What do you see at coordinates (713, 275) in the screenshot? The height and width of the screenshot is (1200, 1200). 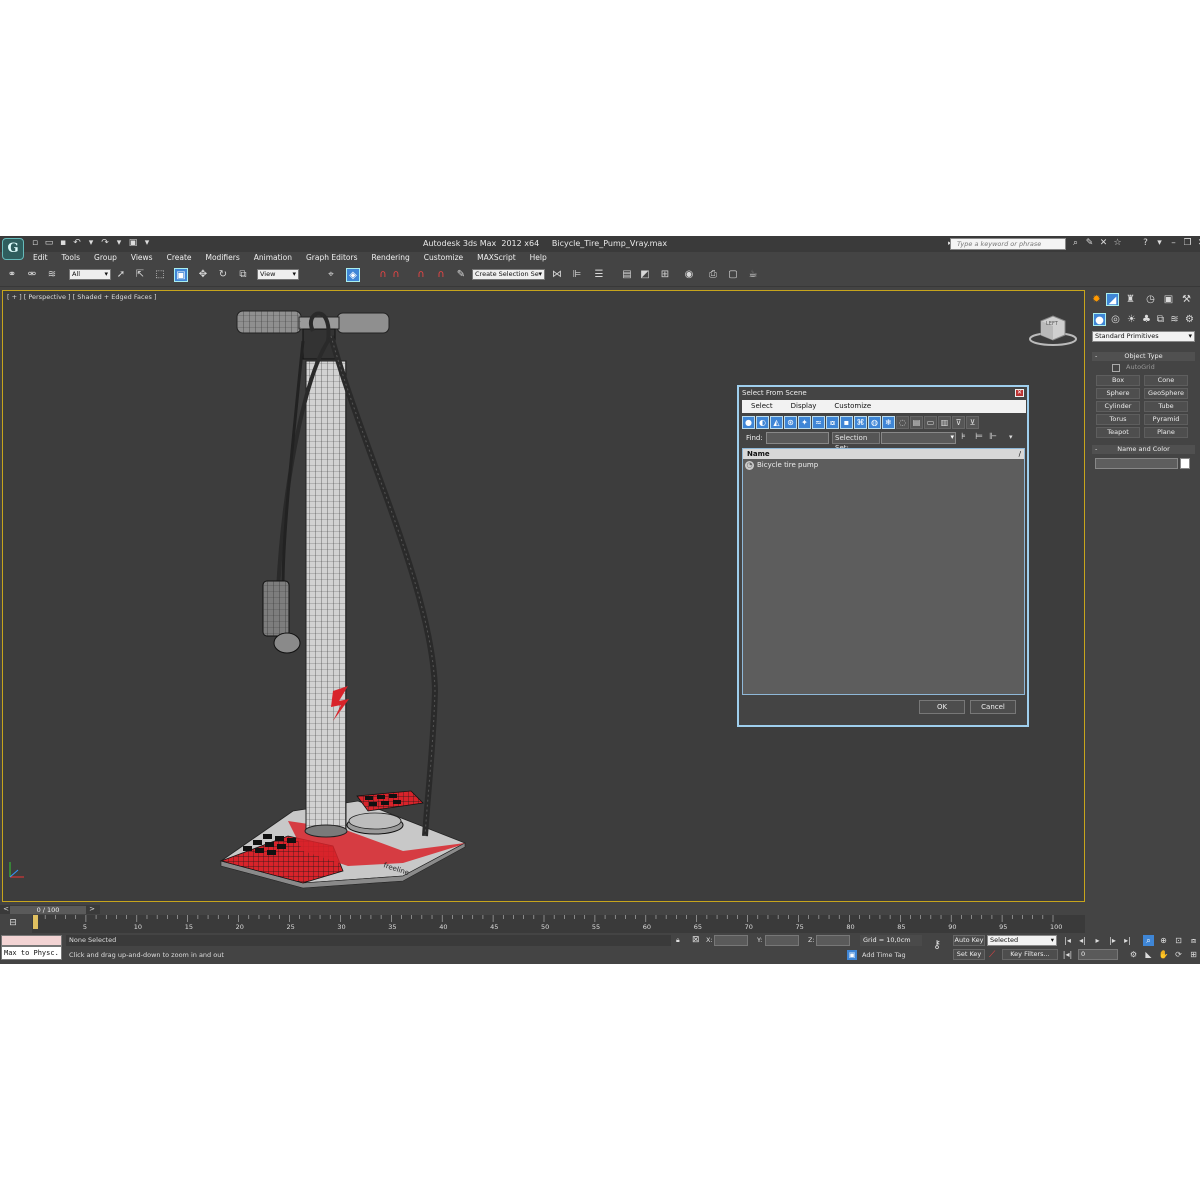 I see `render-setup-icon: ⎙` at bounding box center [713, 275].